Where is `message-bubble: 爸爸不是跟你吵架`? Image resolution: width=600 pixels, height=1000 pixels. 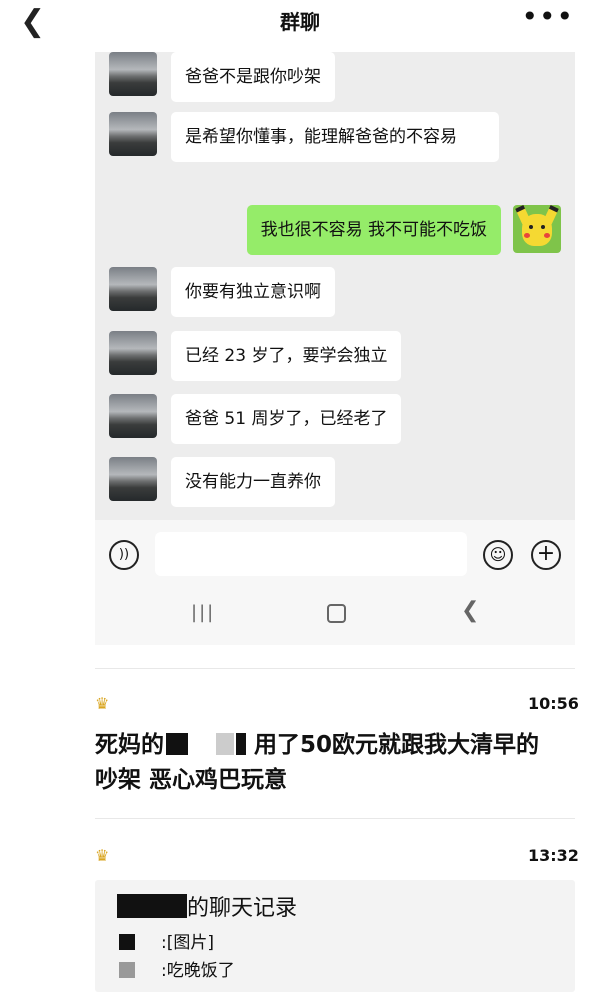
message-bubble: 爸爸不是跟你吵架 is located at coordinates (253, 77).